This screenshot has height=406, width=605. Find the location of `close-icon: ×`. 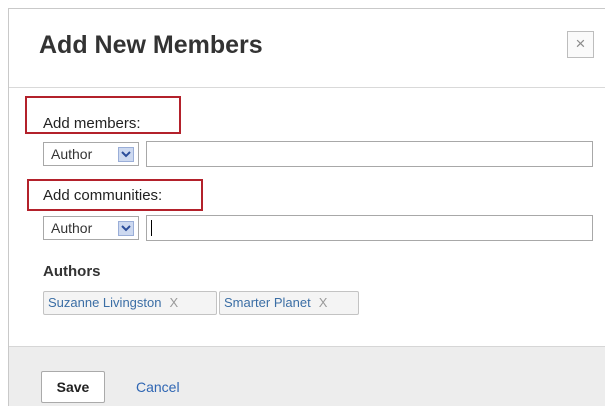

close-icon: × is located at coordinates (580, 43).